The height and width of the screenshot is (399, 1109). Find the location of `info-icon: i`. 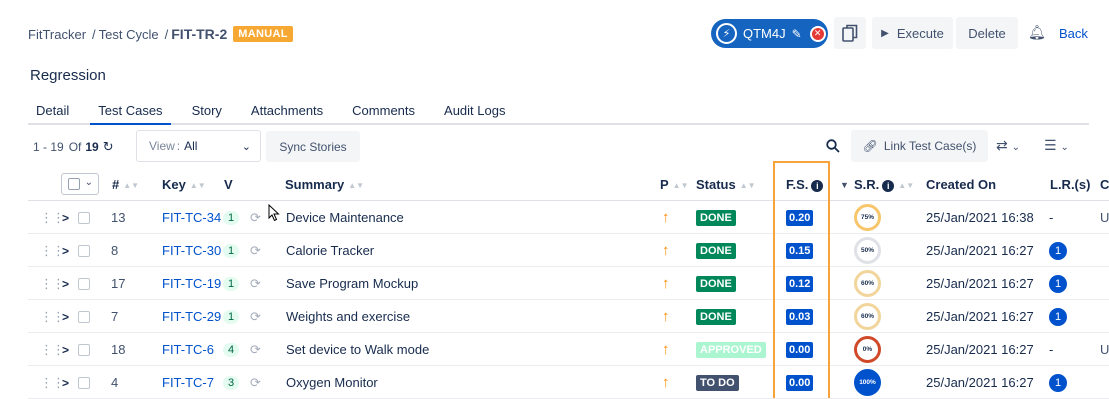

info-icon: i is located at coordinates (888, 186).